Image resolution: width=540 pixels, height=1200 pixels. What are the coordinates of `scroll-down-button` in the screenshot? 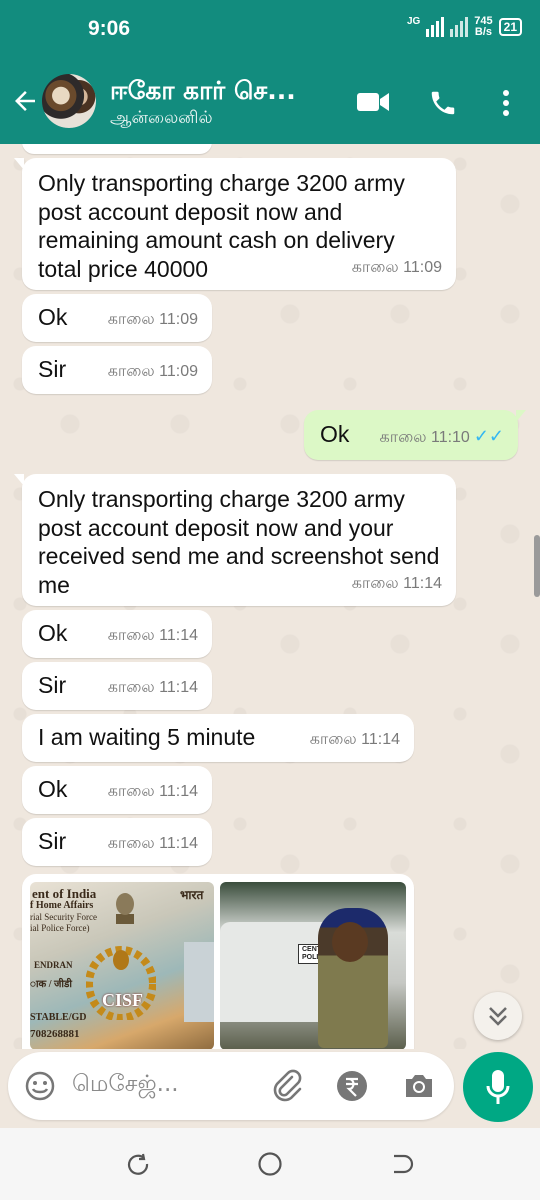 It's located at (498, 1016).